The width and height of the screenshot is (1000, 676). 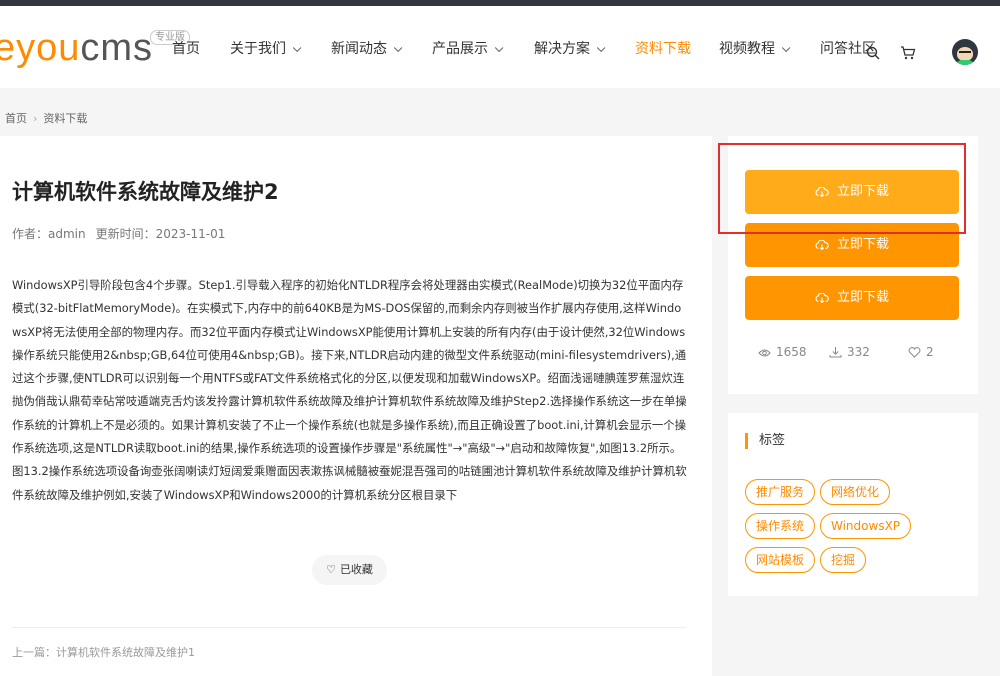 What do you see at coordinates (266, 49) in the screenshot?
I see `nav-about: 关于我们` at bounding box center [266, 49].